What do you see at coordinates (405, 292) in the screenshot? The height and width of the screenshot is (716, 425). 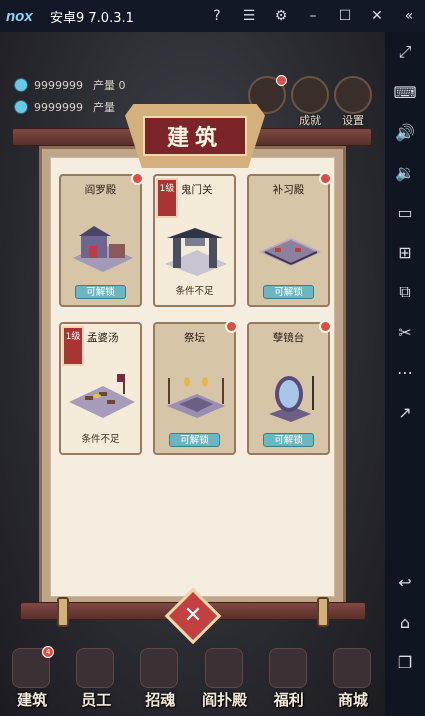 I see `layers-icon: ⧉` at bounding box center [405, 292].